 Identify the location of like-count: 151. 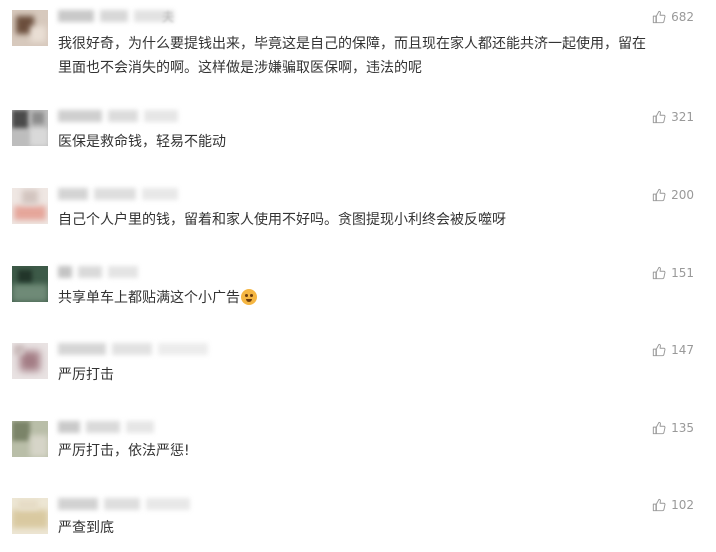
(682, 273).